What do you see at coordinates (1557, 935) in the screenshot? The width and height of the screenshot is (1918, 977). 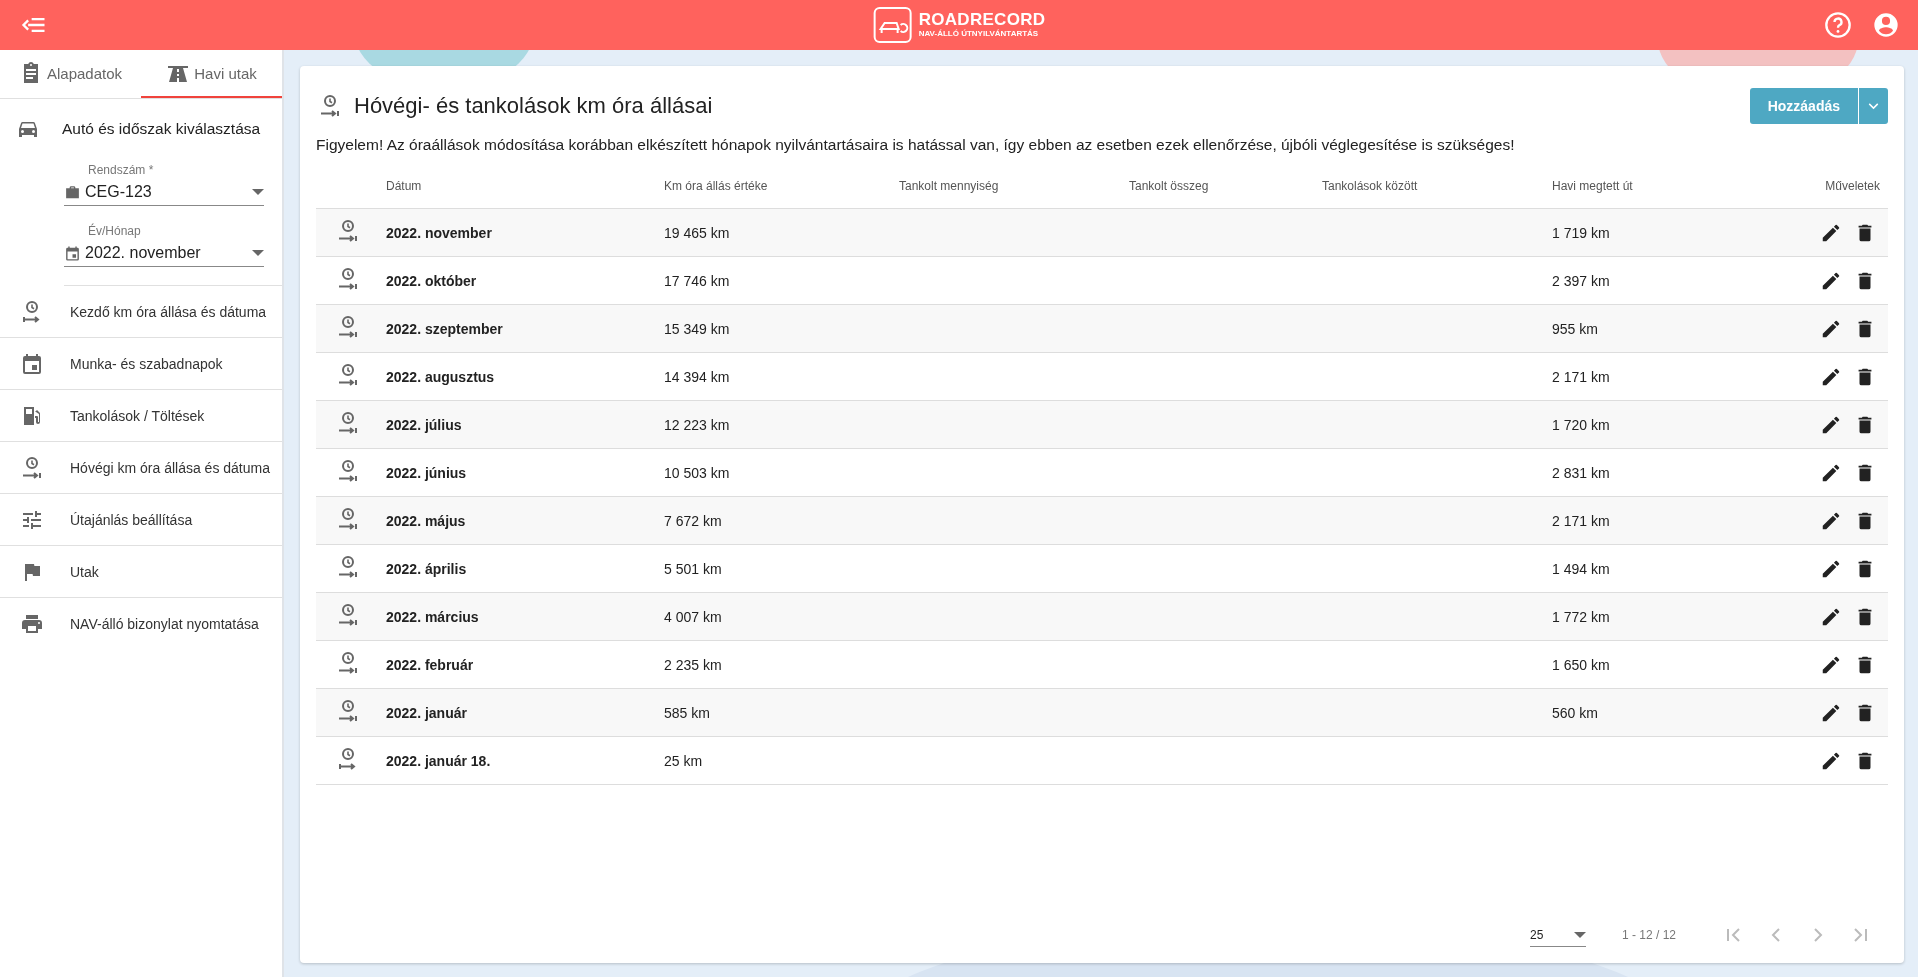 I see `page-size-select: 25` at bounding box center [1557, 935].